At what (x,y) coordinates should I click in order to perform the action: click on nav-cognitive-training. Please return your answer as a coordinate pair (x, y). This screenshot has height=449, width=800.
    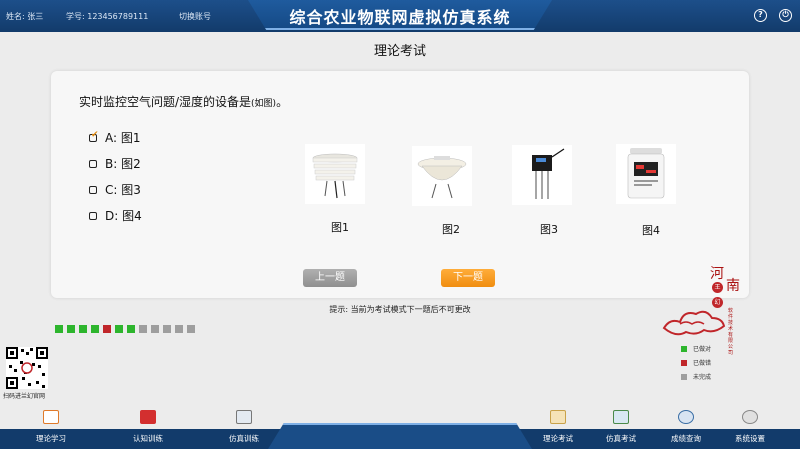
    Looking at the image, I should click on (148, 417).